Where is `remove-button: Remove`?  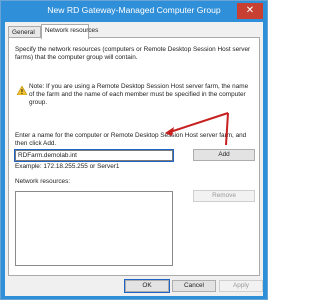
remove-button: Remove is located at coordinates (224, 196).